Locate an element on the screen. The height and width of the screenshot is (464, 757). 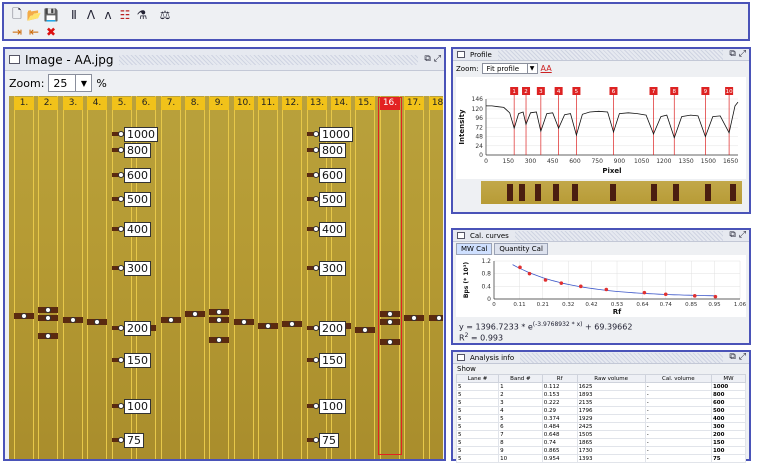
profile-zoom-select: Fit profile ▼ is located at coordinates (509, 68).